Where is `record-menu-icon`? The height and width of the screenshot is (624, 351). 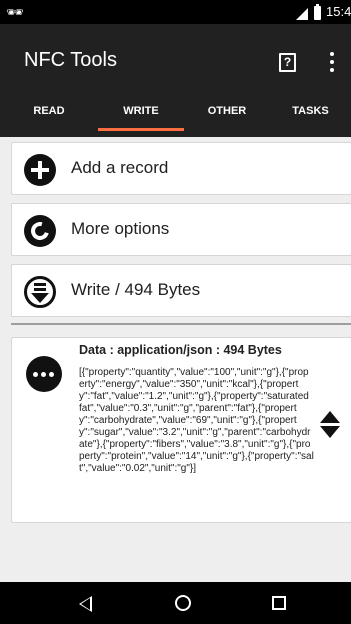 record-menu-icon is located at coordinates (44, 374).